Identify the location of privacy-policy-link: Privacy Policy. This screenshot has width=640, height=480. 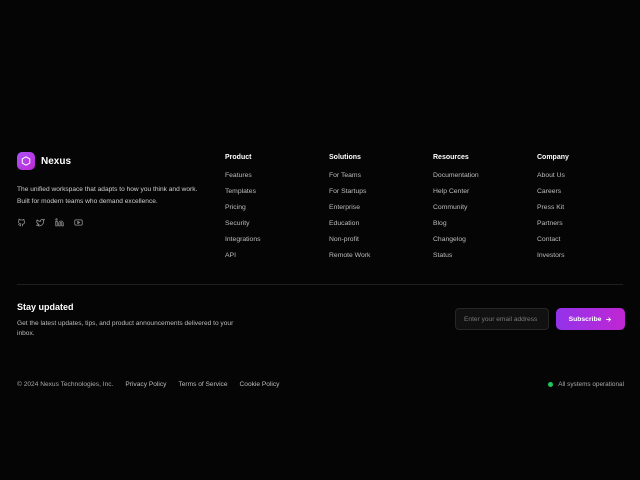
(145, 384).